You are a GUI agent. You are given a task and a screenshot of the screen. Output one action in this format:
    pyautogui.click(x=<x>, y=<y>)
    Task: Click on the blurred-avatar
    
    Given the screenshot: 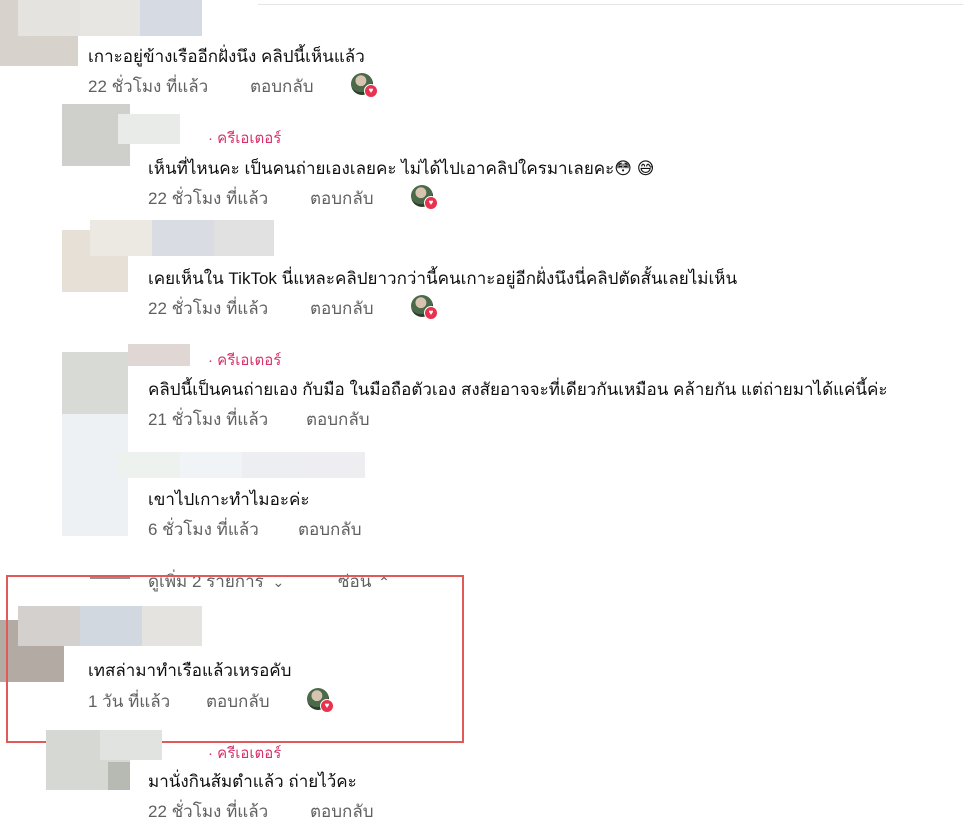 What is the action you would take?
    pyautogui.click(x=95, y=383)
    